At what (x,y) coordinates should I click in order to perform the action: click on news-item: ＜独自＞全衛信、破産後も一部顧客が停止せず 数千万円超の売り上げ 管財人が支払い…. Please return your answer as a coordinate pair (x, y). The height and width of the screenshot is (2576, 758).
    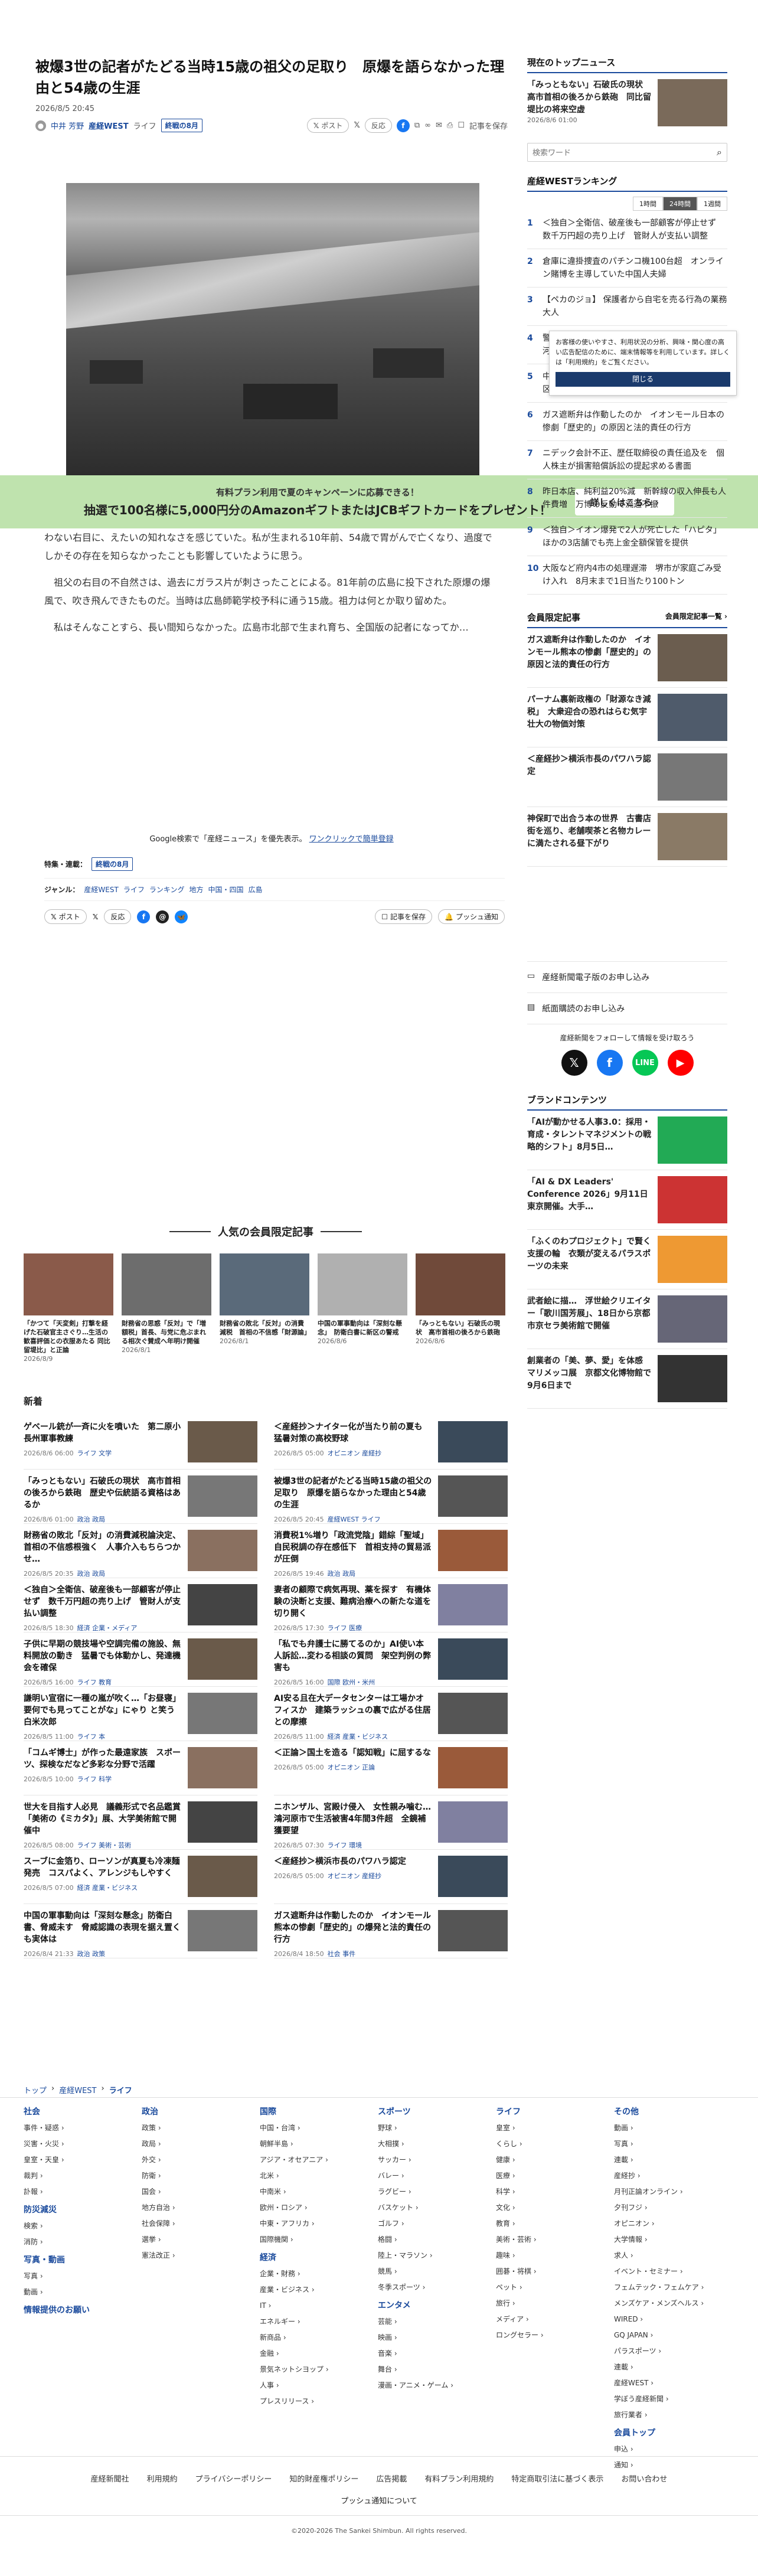
    Looking at the image, I should click on (140, 1605).